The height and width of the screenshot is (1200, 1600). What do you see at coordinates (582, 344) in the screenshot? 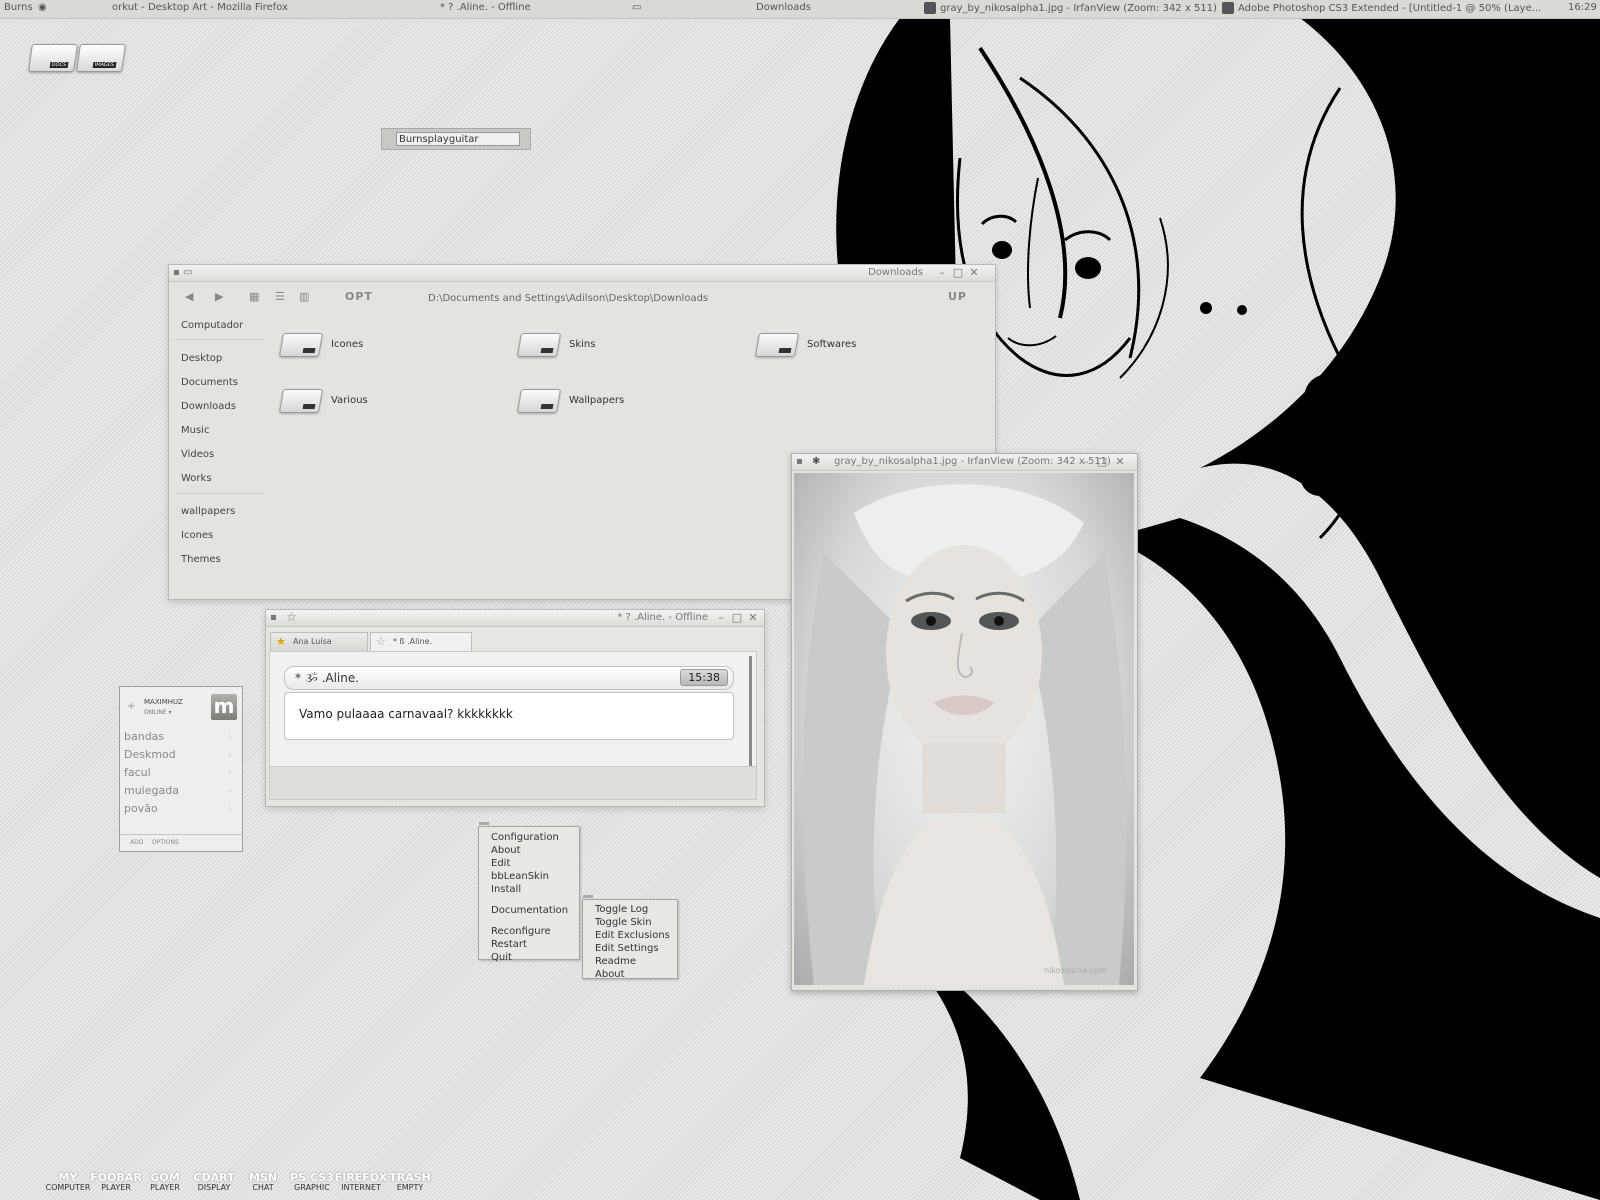
I see `folder-label: Skins` at bounding box center [582, 344].